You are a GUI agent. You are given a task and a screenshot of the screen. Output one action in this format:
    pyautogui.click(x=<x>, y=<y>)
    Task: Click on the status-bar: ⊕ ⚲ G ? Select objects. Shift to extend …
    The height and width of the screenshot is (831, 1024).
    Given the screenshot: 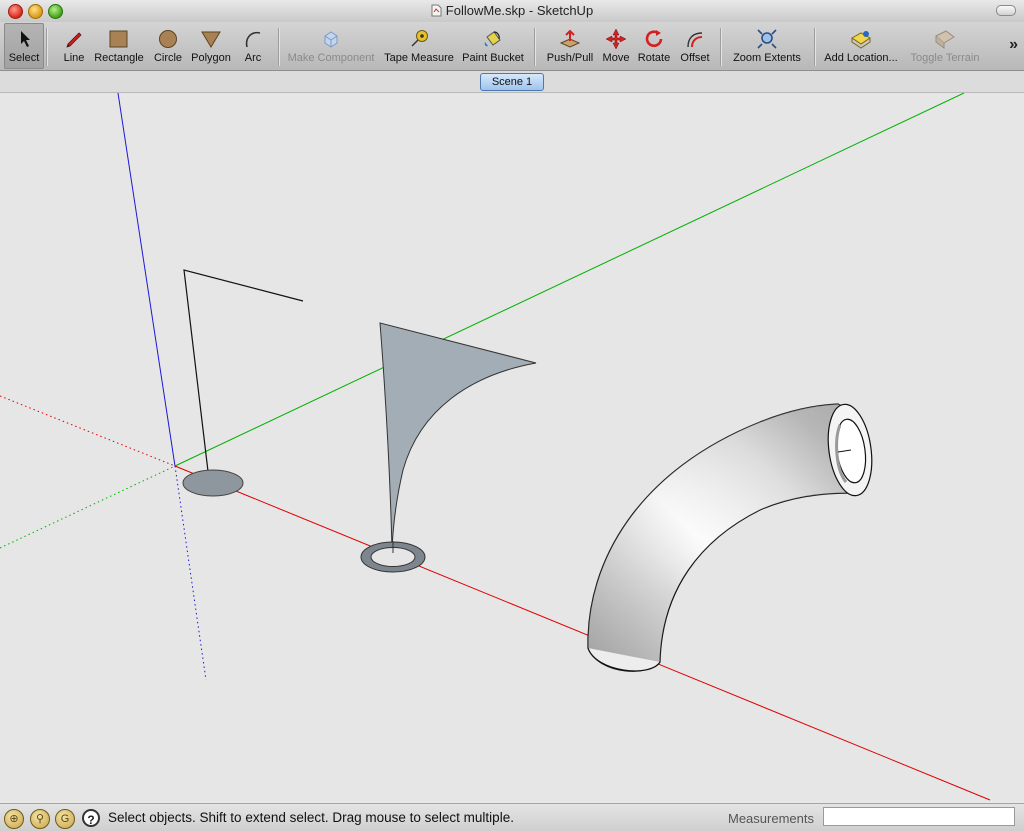 What is the action you would take?
    pyautogui.click(x=512, y=817)
    